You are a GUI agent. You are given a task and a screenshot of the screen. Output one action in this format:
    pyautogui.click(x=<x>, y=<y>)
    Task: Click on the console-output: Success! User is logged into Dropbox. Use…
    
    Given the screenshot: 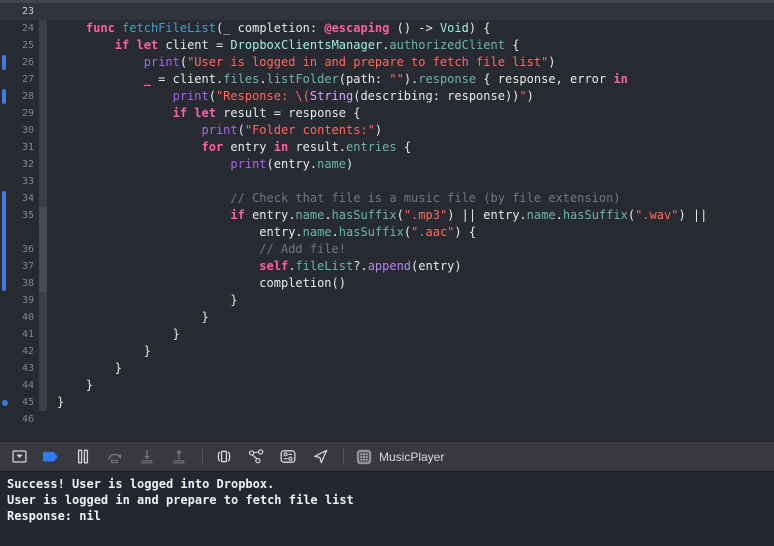 What is the action you would take?
    pyautogui.click(x=387, y=509)
    